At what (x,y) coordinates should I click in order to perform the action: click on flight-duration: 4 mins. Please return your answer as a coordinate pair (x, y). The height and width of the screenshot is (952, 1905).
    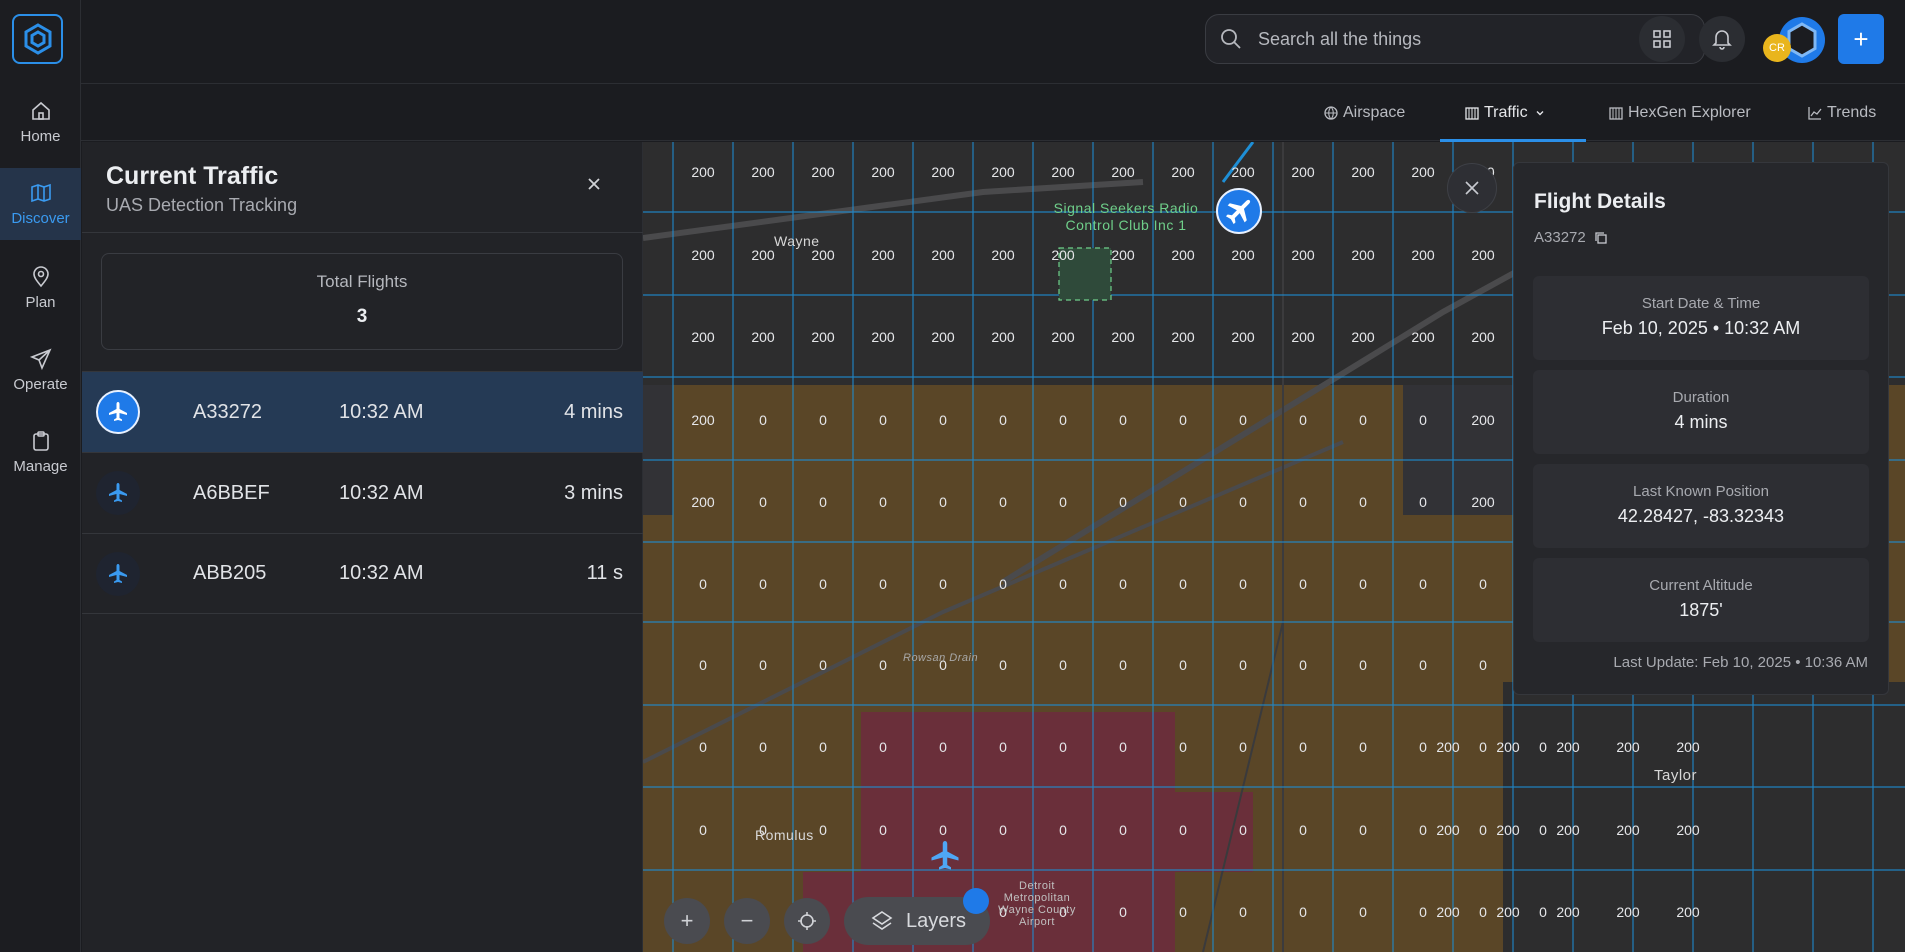
    Looking at the image, I should click on (593, 411).